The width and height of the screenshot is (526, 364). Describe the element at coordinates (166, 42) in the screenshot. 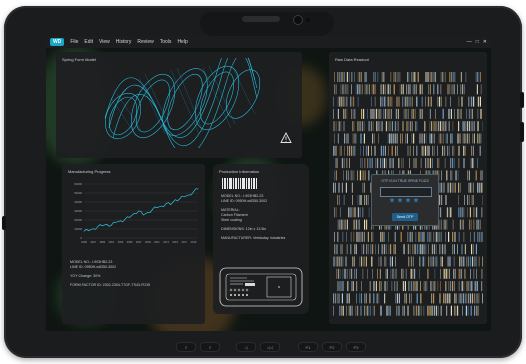

I see `menu-tools: Tools` at that location.